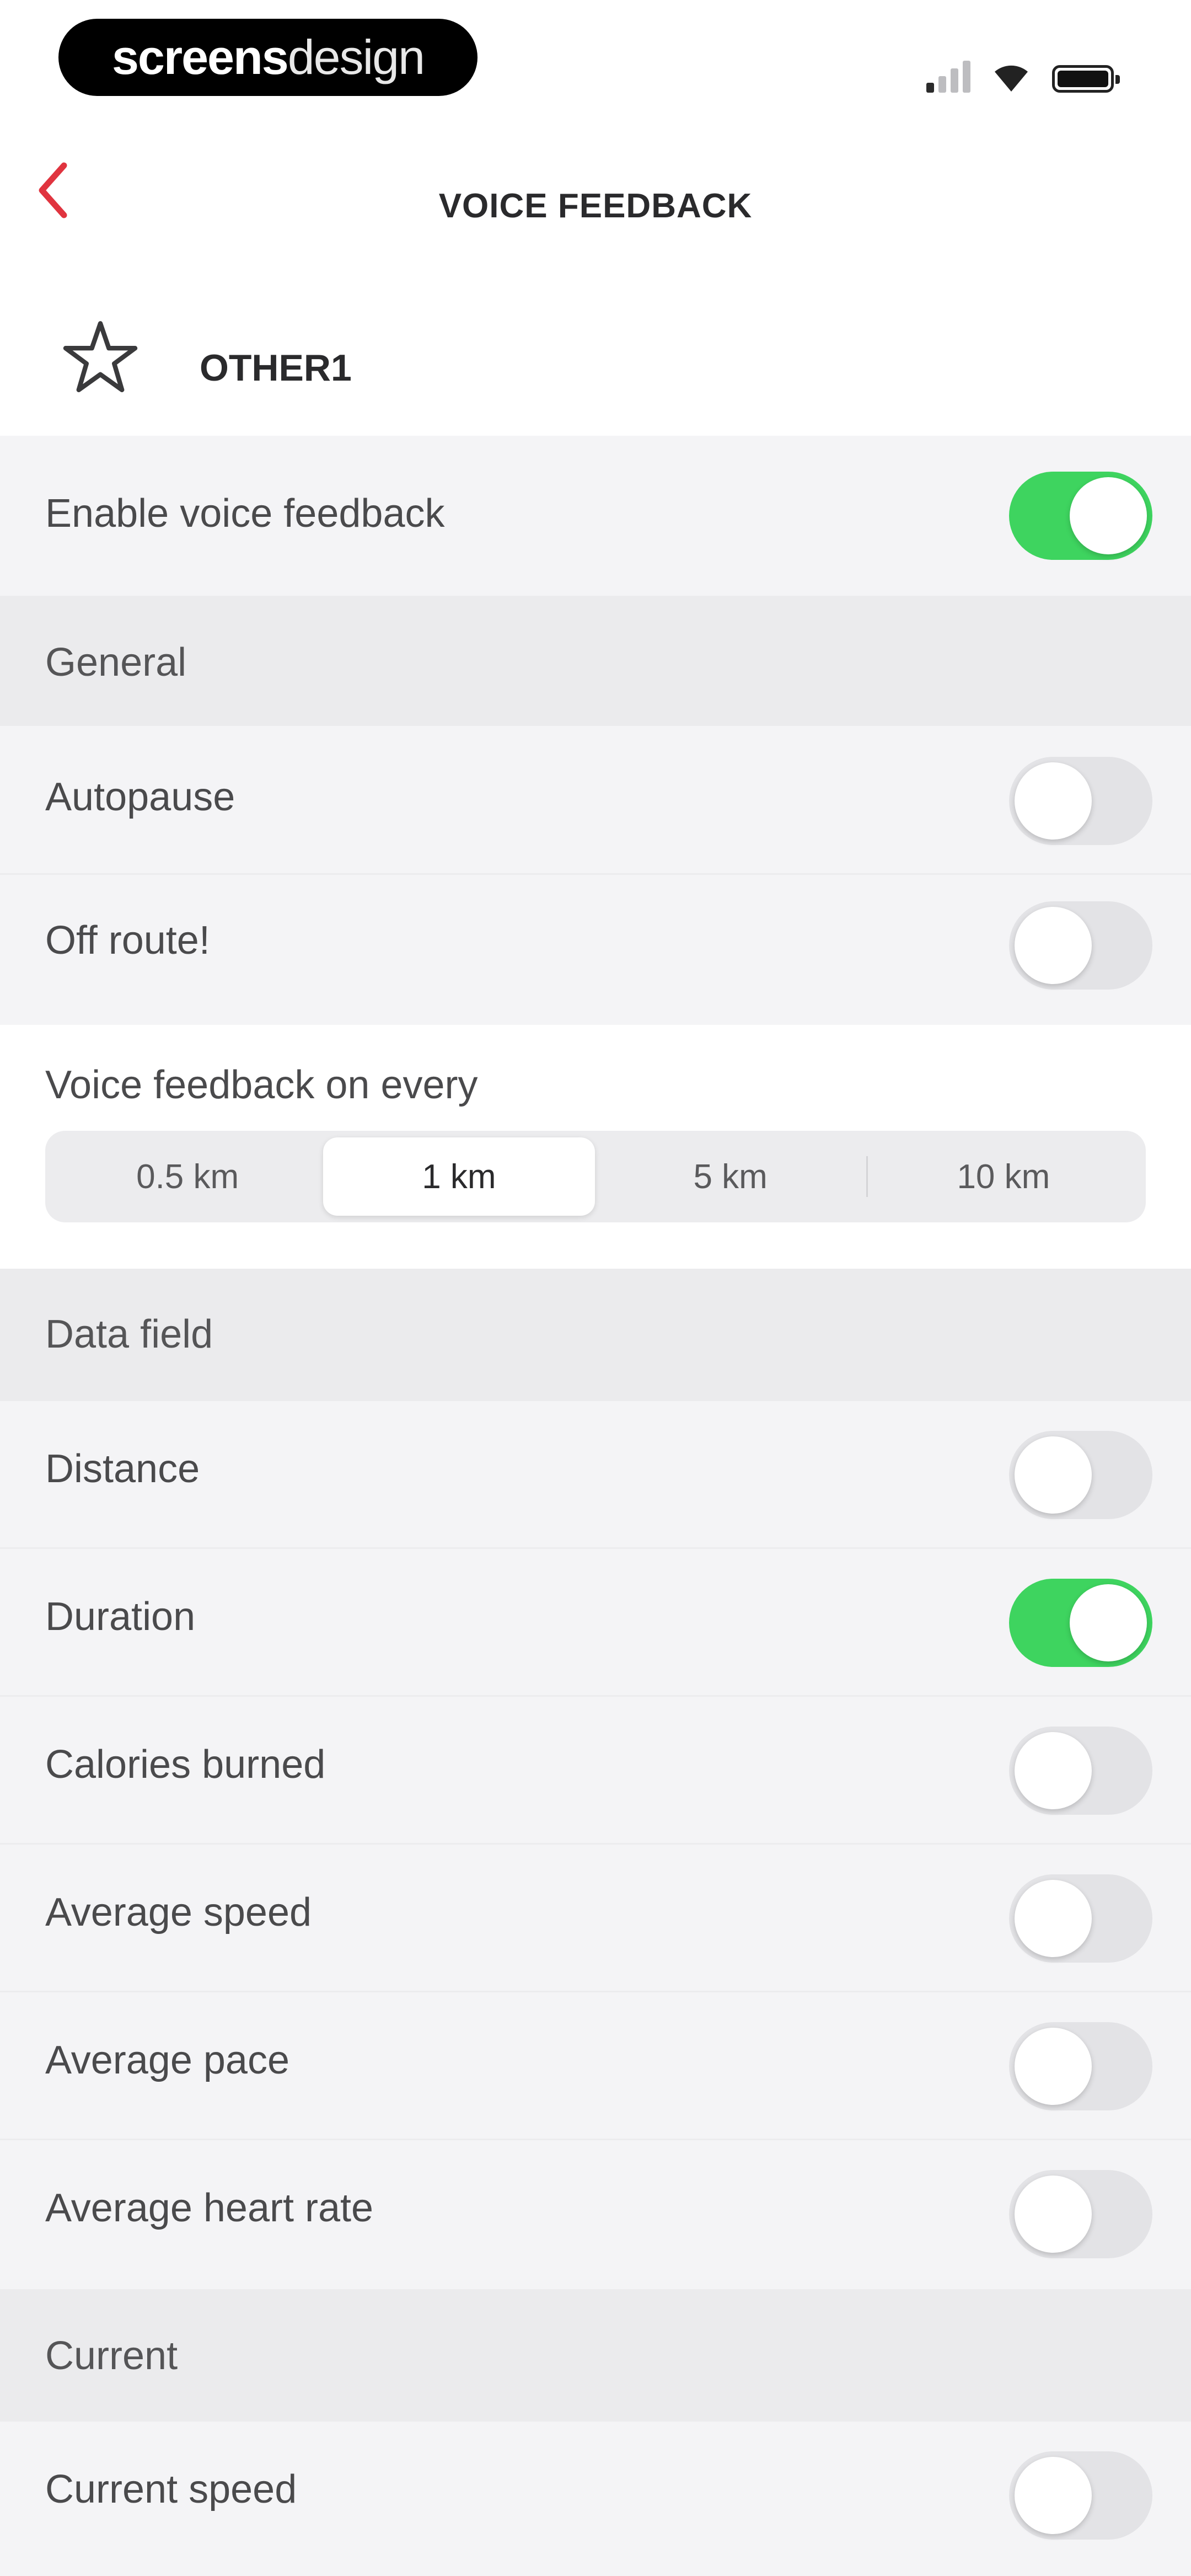 This screenshot has height=2576, width=1191. Describe the element at coordinates (595, 173) in the screenshot. I see `navigation-bar: VOICE FEEDBACK` at that location.